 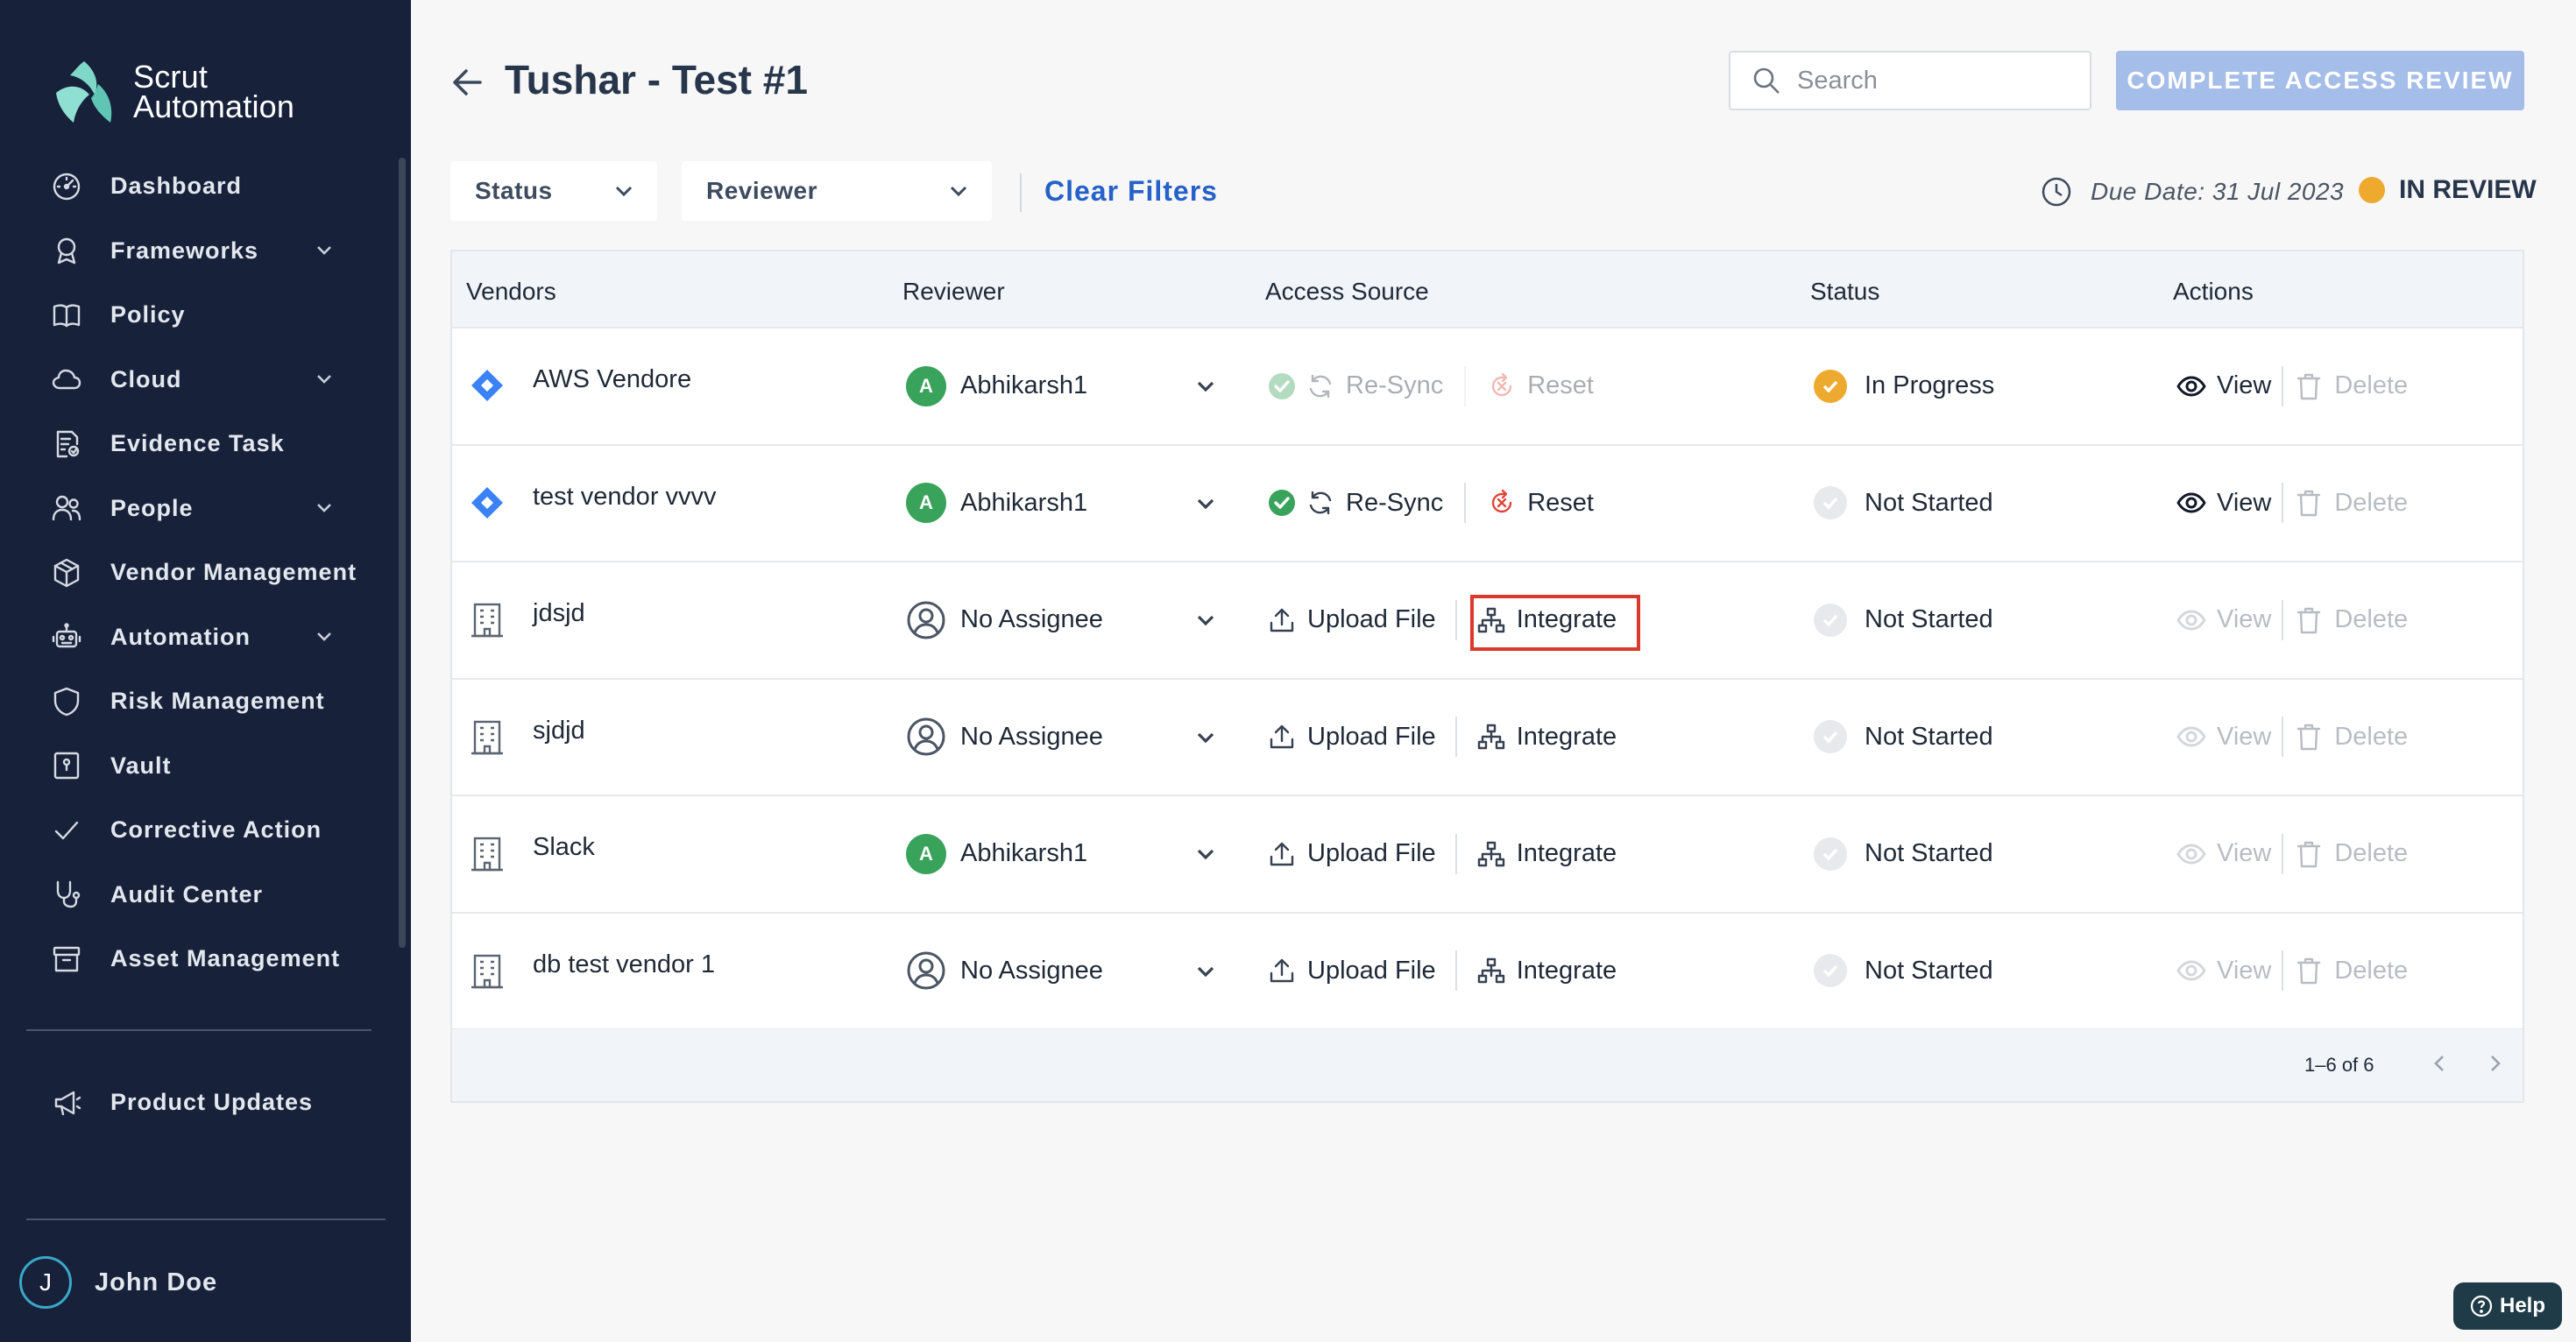 What do you see at coordinates (402, 553) in the screenshot?
I see `sidebar-scrollbar` at bounding box center [402, 553].